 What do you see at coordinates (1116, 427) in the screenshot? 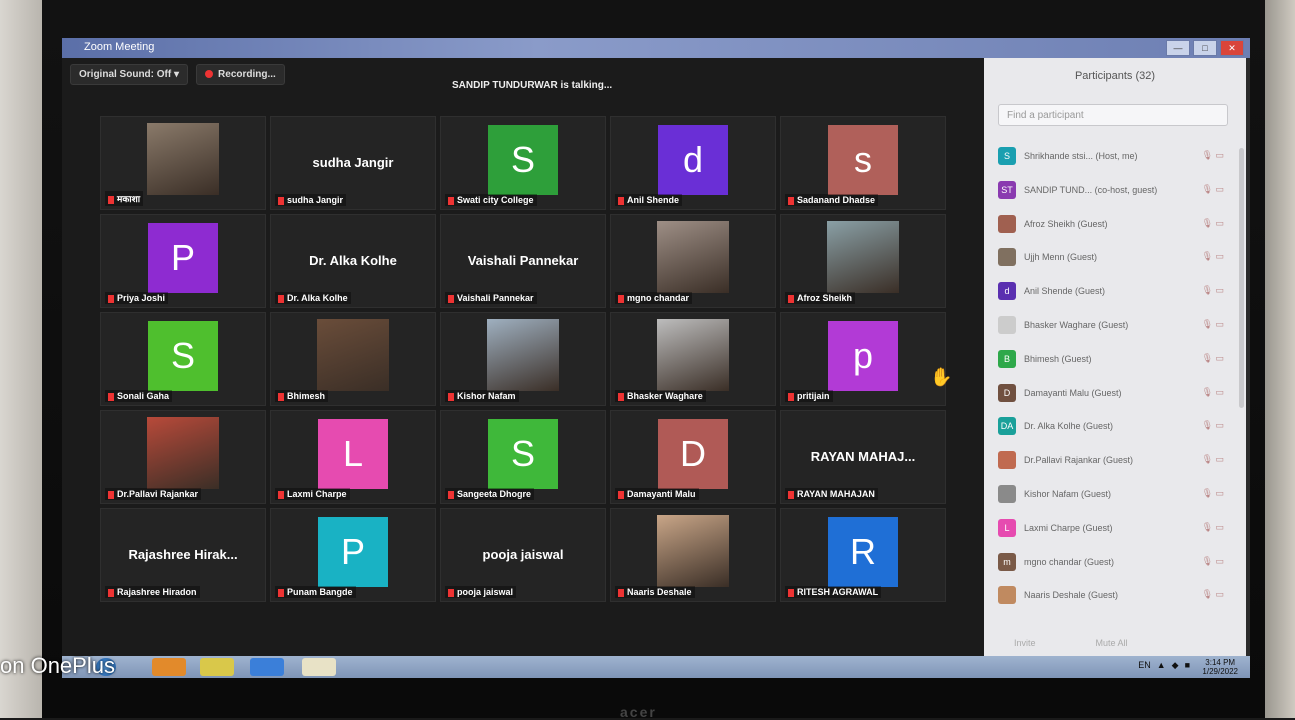
I see `participant-row: DA Dr. Alka Kolhe (Guest) 🎙 ▭` at bounding box center [1116, 427].